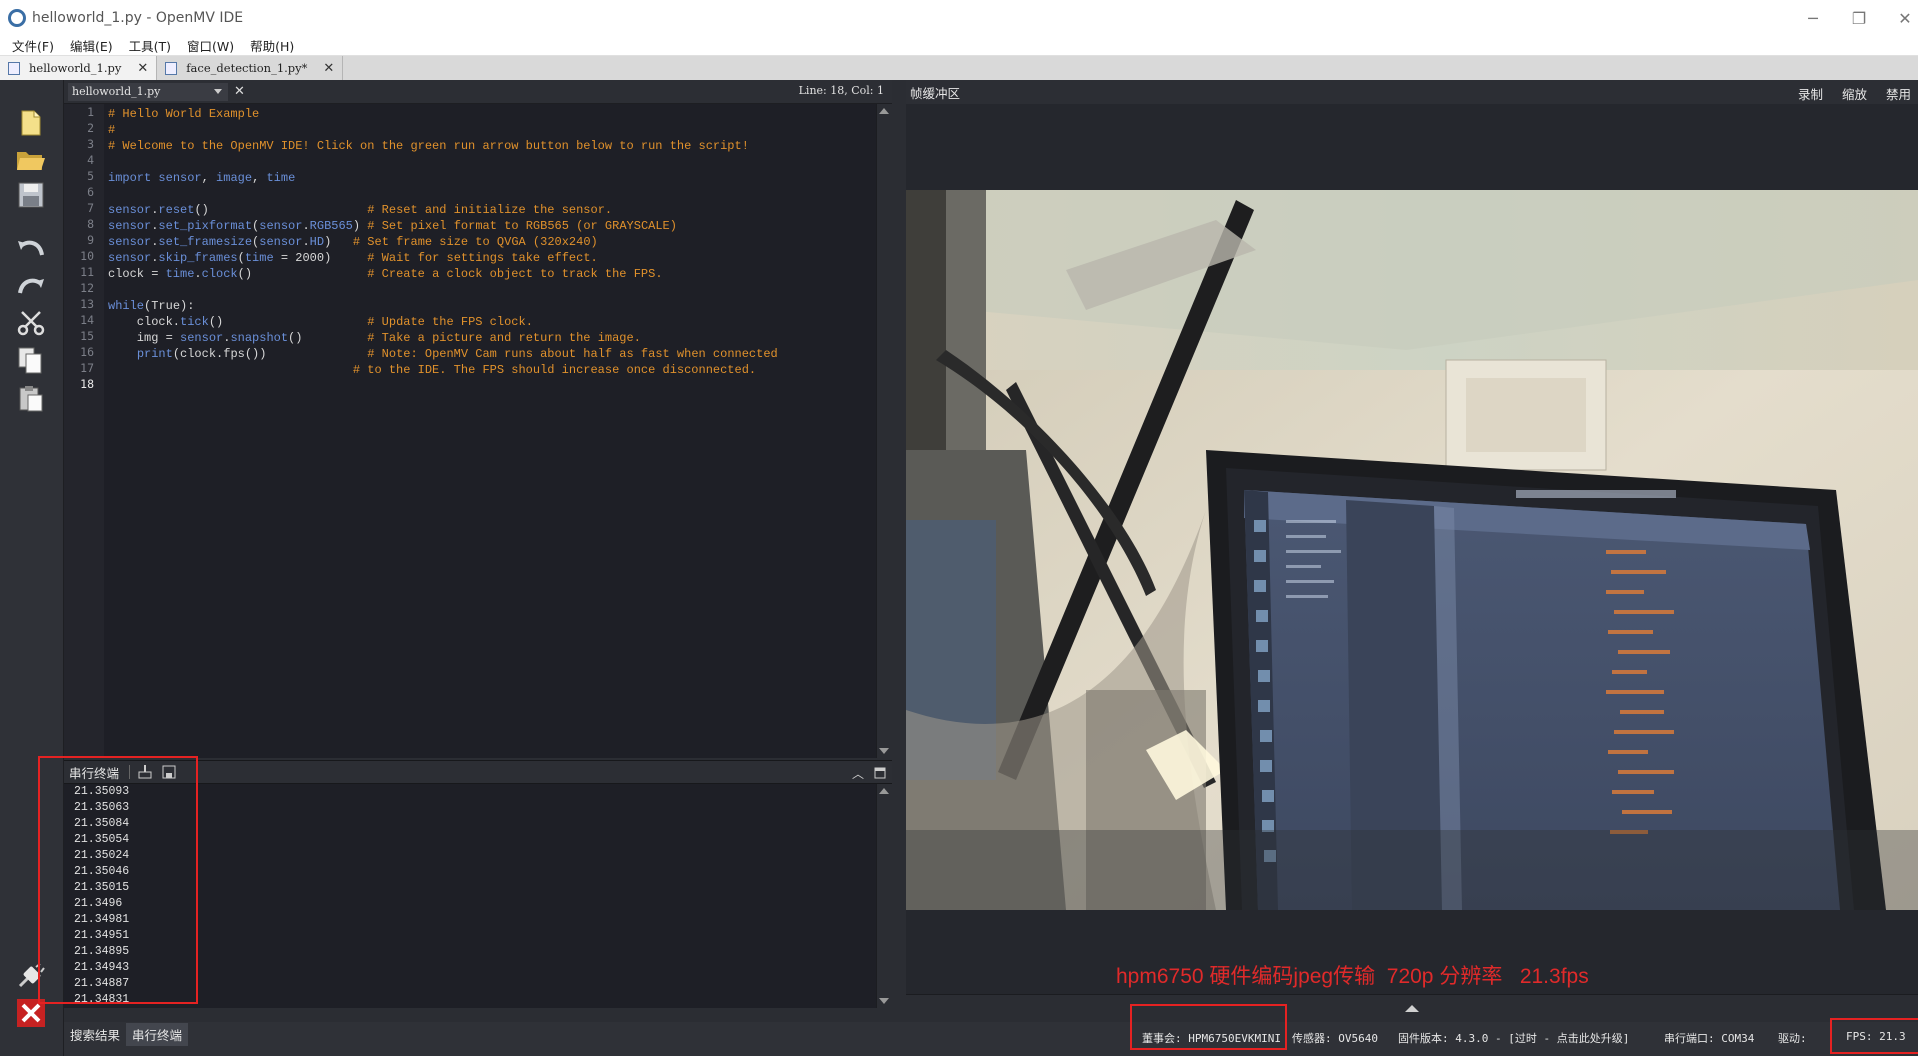 This screenshot has height=1056, width=1928. I want to click on frame-buffer-header: 帧缓冲区 录制 缩放 禁用, so click(1412, 92).